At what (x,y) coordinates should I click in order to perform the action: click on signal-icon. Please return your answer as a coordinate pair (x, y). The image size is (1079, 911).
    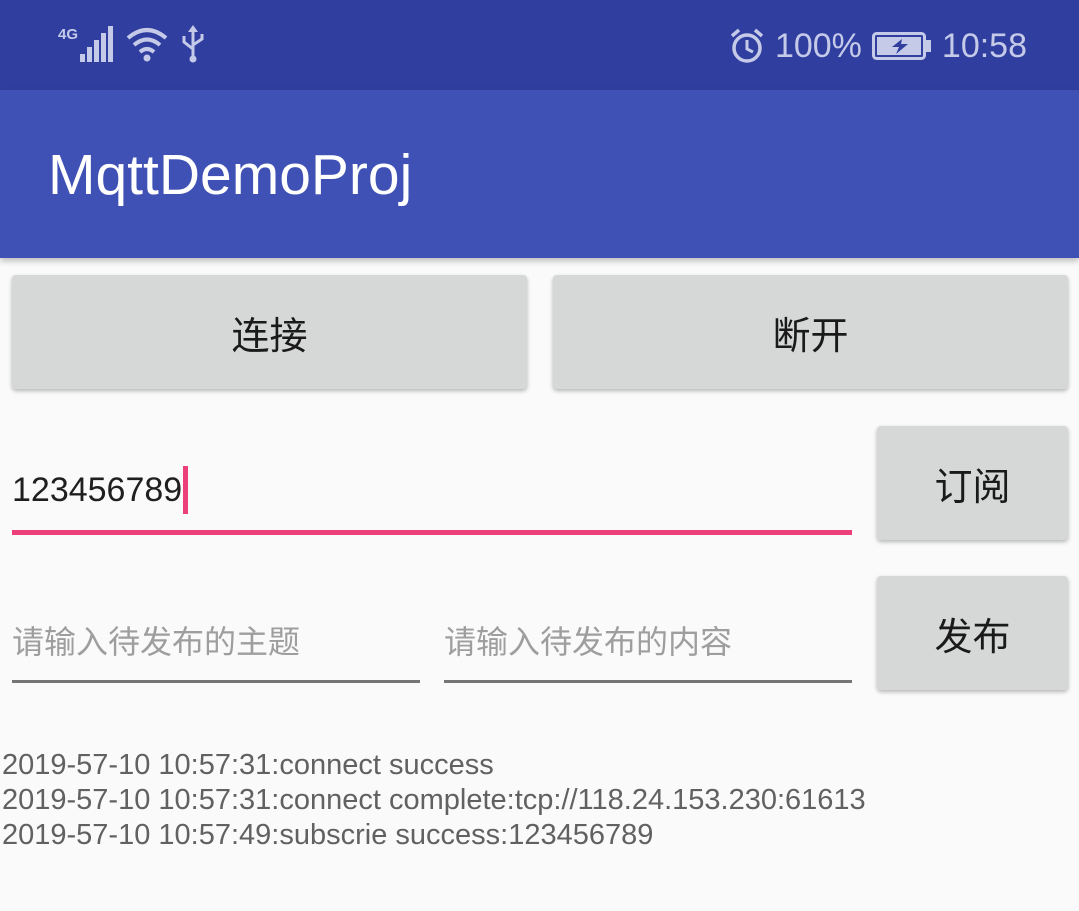
    Looking at the image, I should click on (97, 44).